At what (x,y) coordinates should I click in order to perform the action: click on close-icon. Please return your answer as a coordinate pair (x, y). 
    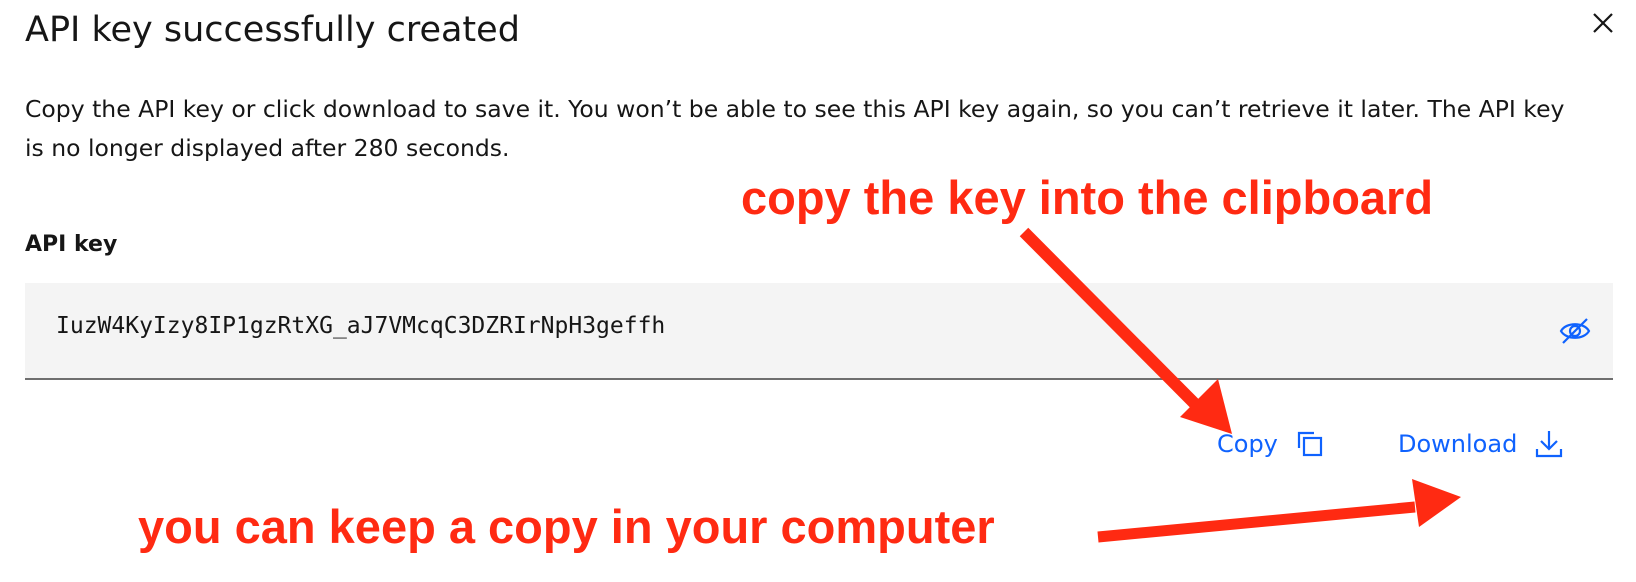
    Looking at the image, I should click on (1603, 23).